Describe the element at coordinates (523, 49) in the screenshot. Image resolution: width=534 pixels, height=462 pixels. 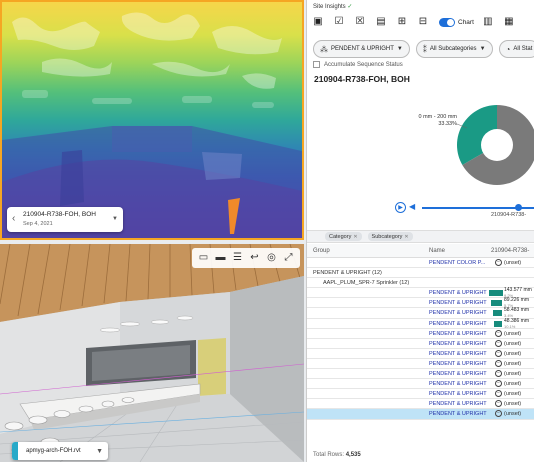
I see `status-filter-label: All Stat` at that location.